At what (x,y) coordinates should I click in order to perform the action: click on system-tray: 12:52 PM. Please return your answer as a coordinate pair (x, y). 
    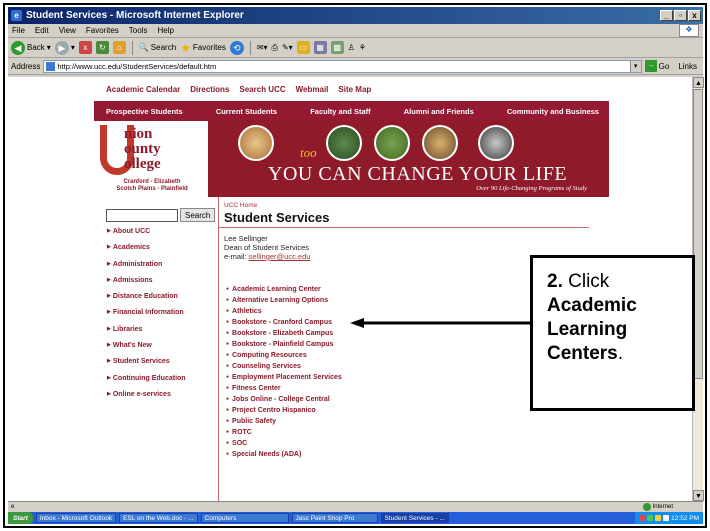
    Looking at the image, I should click on (669, 518).